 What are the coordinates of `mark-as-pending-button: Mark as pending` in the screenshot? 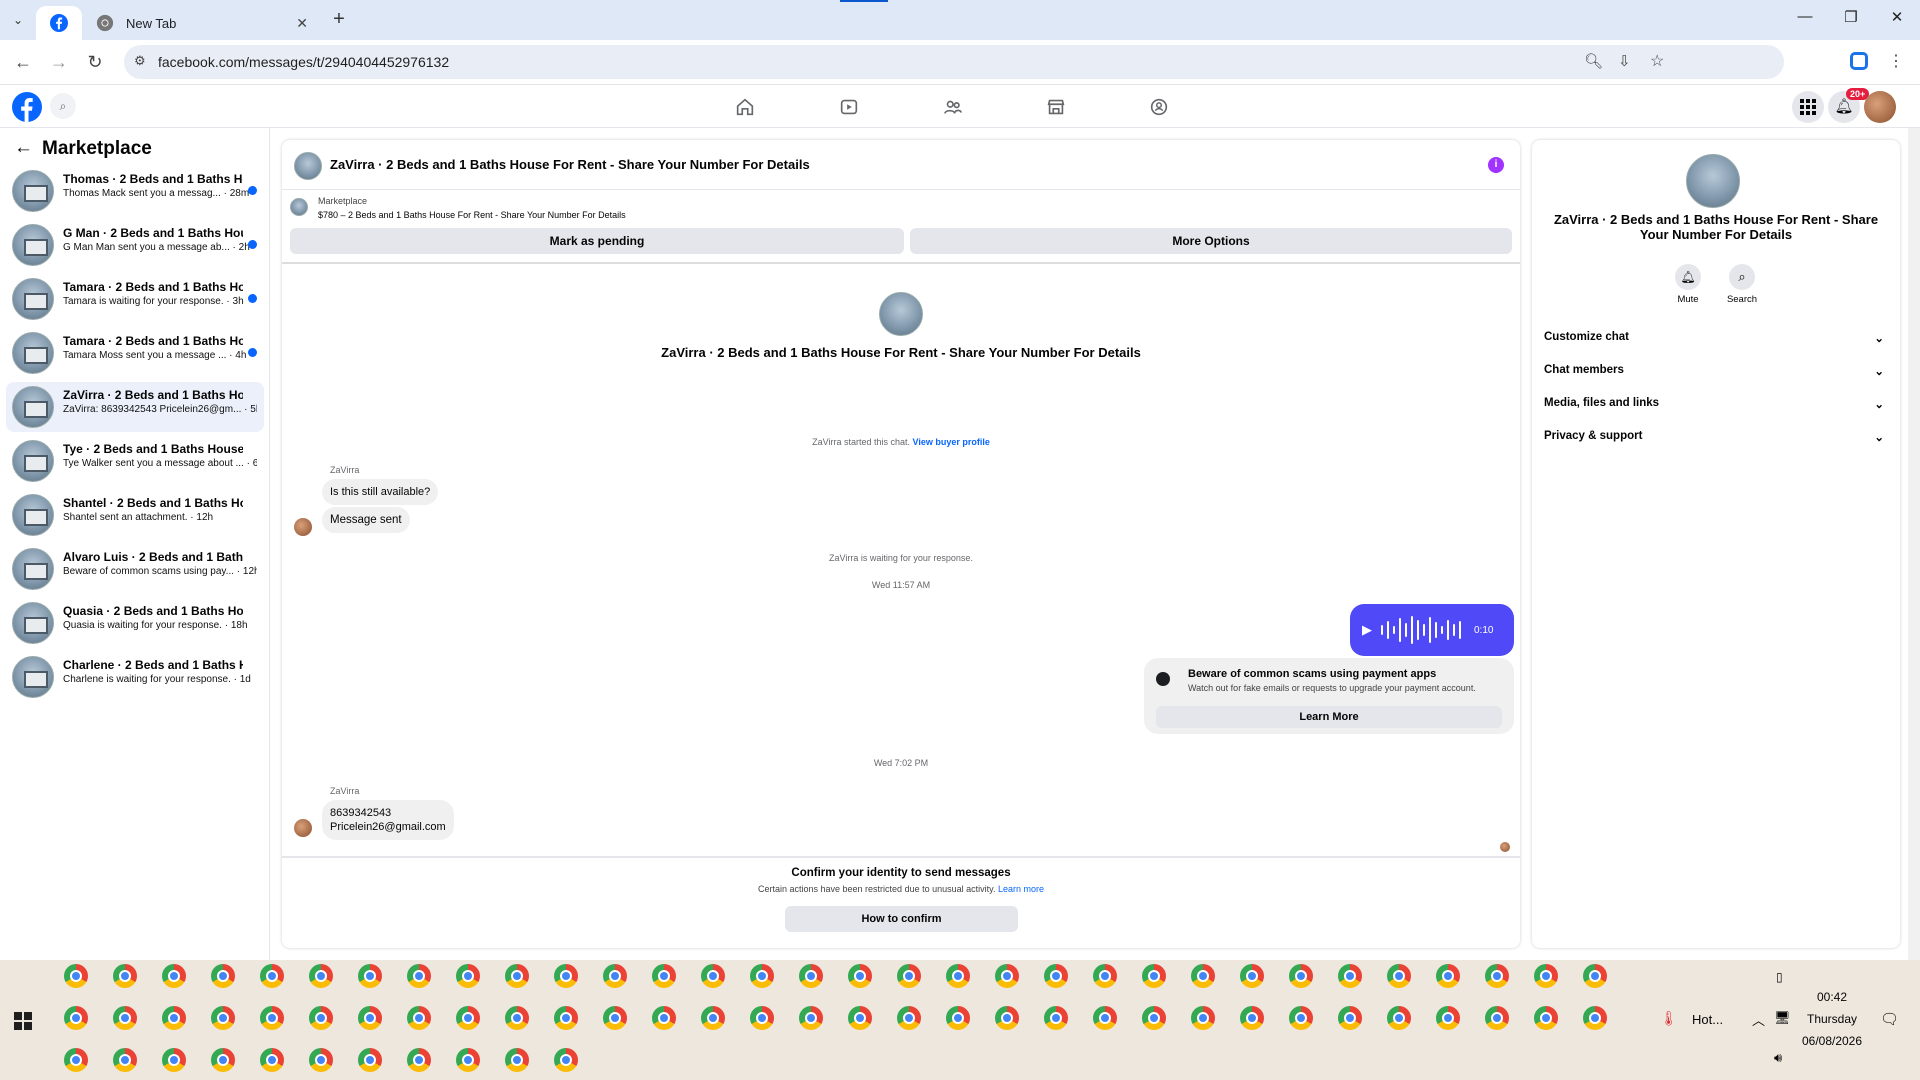 It's located at (597, 241).